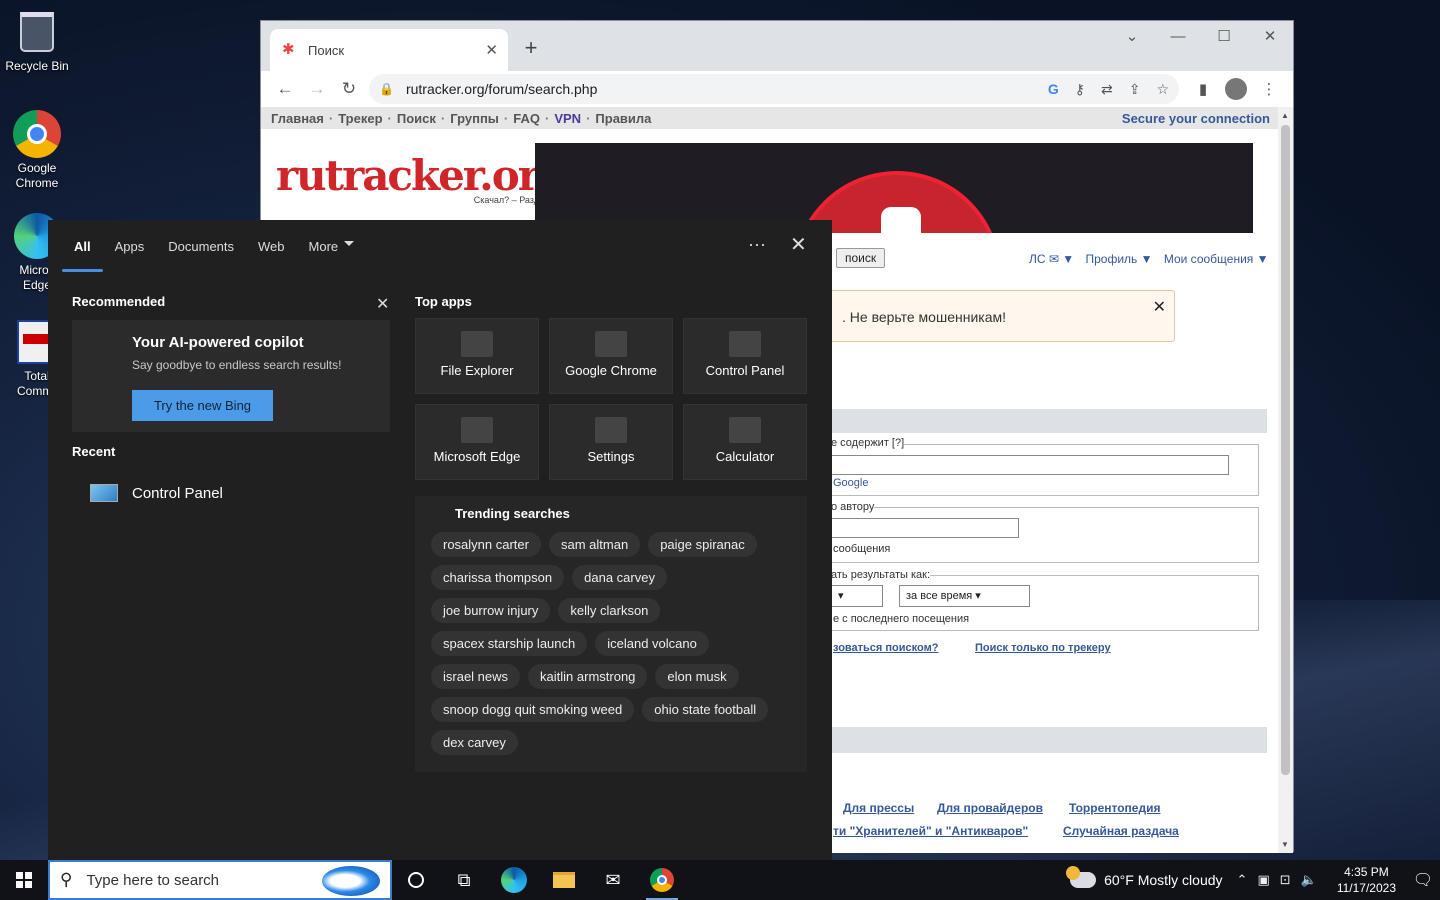 This screenshot has width=1440, height=900. I want to click on more-options-icon: ···, so click(757, 244).